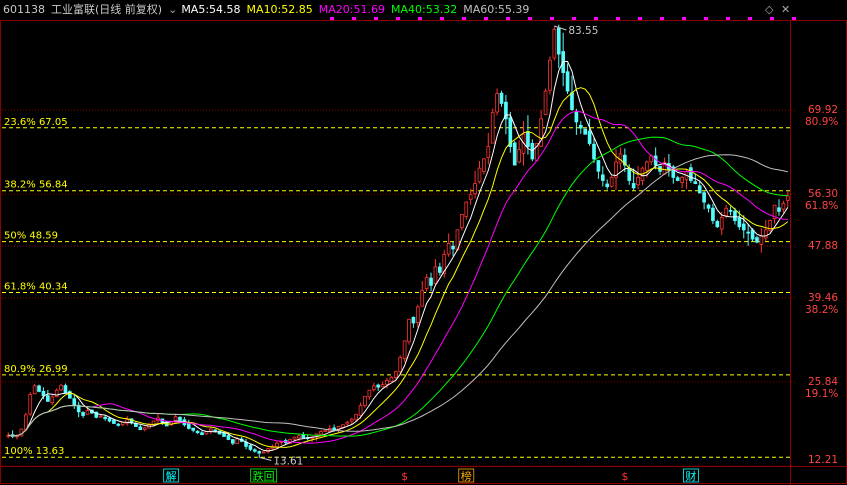 Image resolution: width=847 pixels, height=485 pixels. Describe the element at coordinates (36, 185) in the screenshot. I see `fib-level-label: 38.2% 56.84` at that location.